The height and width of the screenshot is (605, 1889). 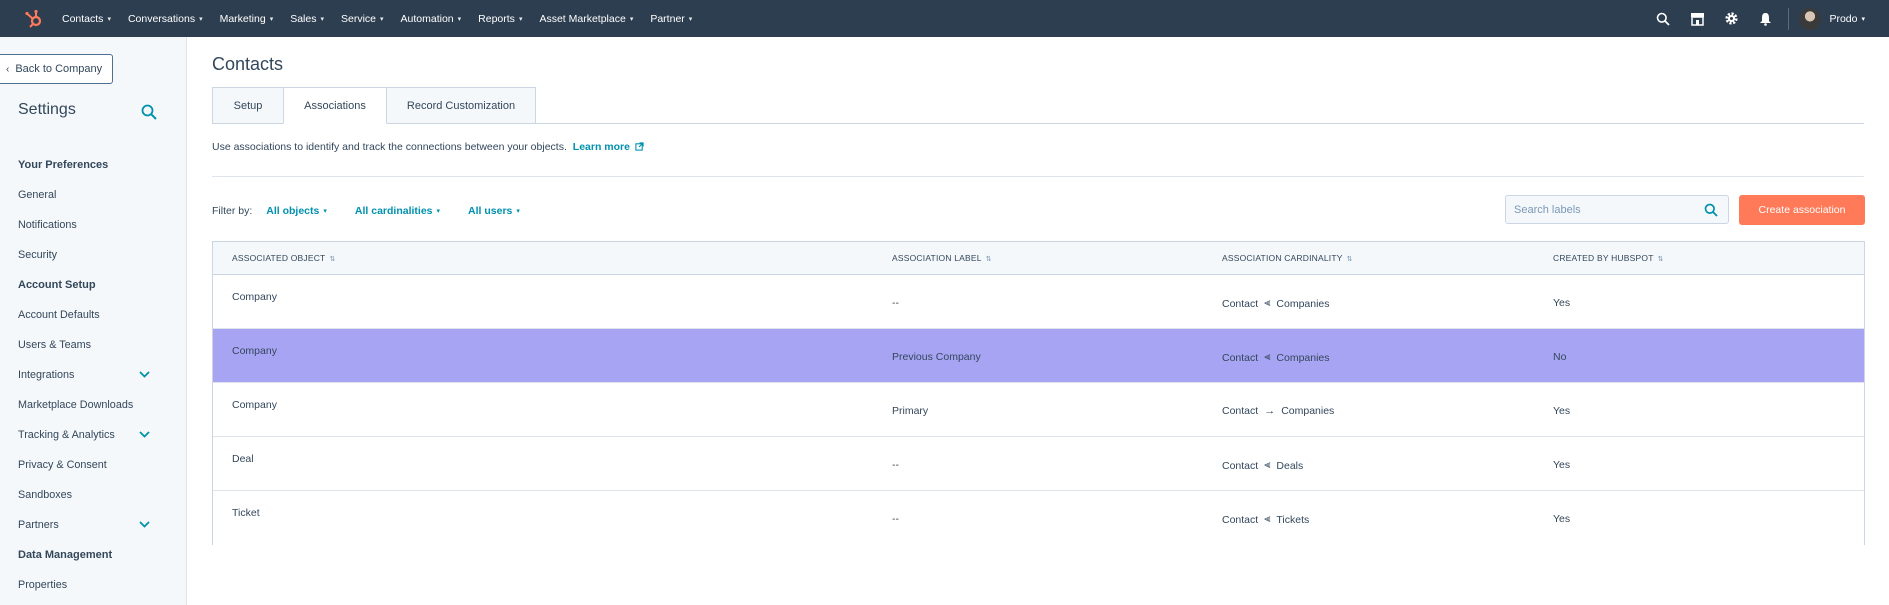 I want to click on sidebar-item-sandboxes: Sandboxes, so click(x=93, y=495).